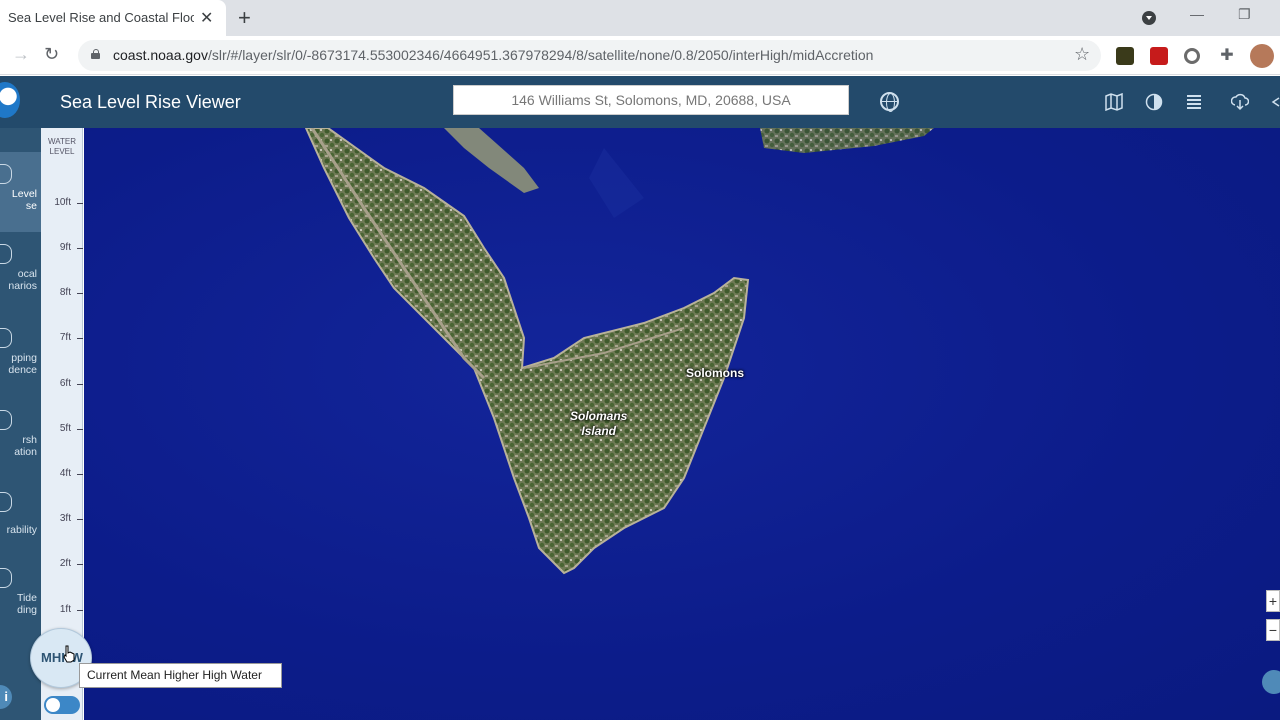 The height and width of the screenshot is (720, 1280). I want to click on sidebar-item-mapping-confidence: pping dence, so click(20, 363).